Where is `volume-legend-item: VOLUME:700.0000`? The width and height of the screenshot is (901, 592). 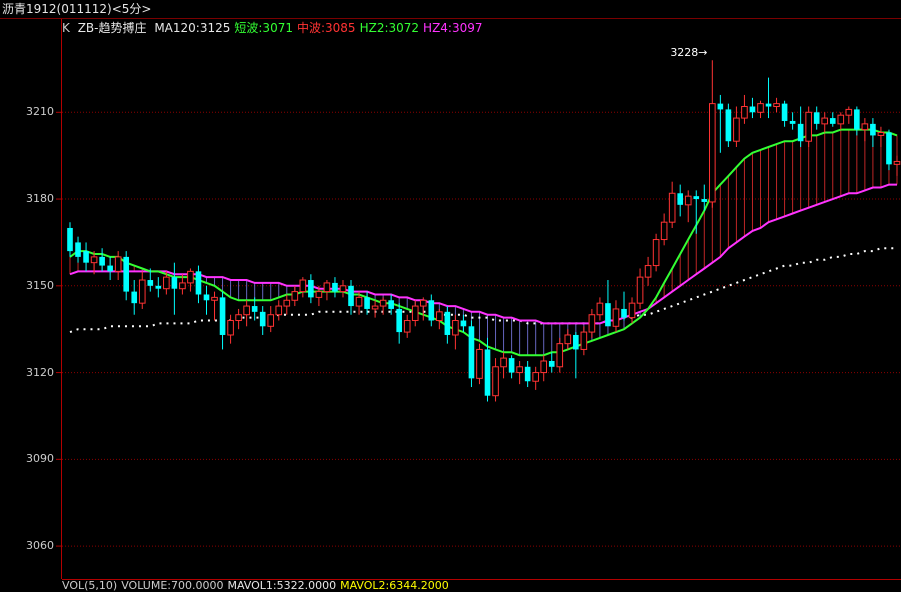
volume-legend-item: VOLUME:700.0000 is located at coordinates (172, 585).